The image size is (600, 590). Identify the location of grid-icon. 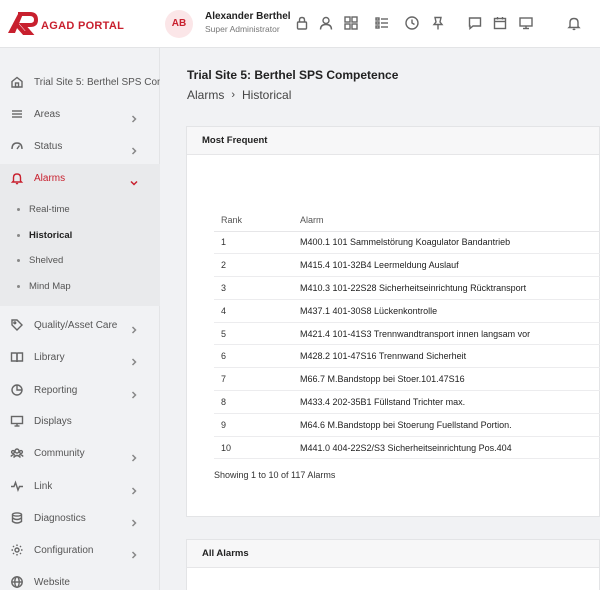
(351, 23).